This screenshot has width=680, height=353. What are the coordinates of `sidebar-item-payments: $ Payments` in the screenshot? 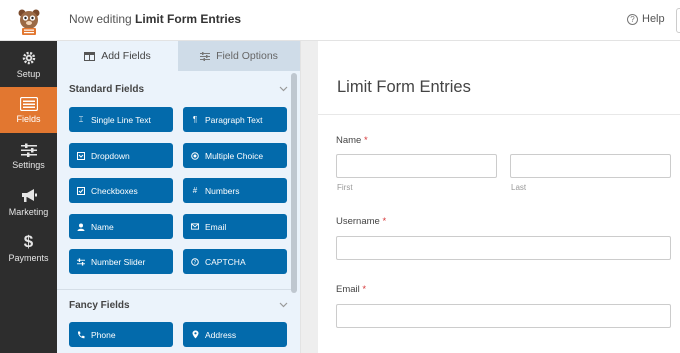 It's located at (28, 248).